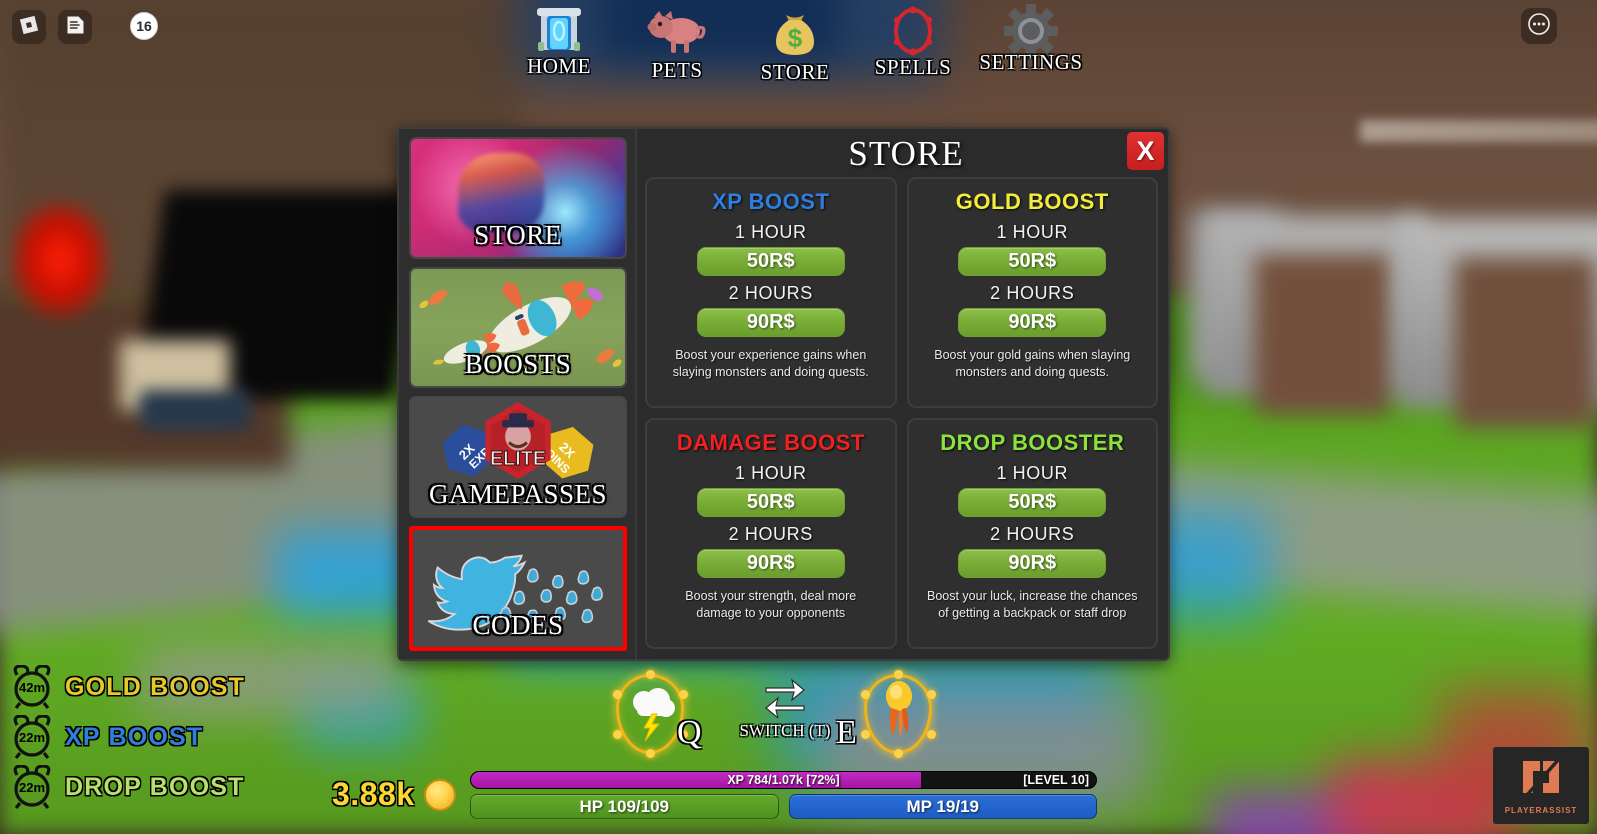 The image size is (1597, 834). I want to click on top-navigation: HOME PETS $ STORE SPELLS SETTINGS, so click(795, 46).